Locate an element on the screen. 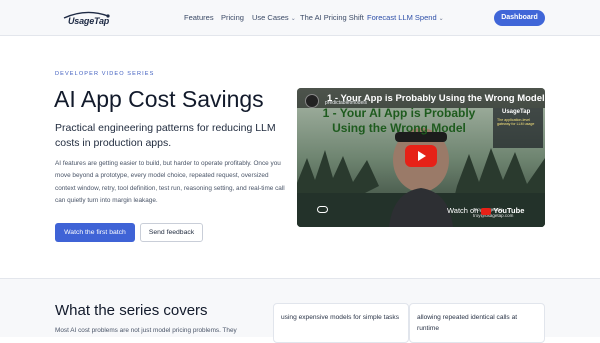 The height and width of the screenshot is (343, 600). youtube-icon is located at coordinates (486, 211).